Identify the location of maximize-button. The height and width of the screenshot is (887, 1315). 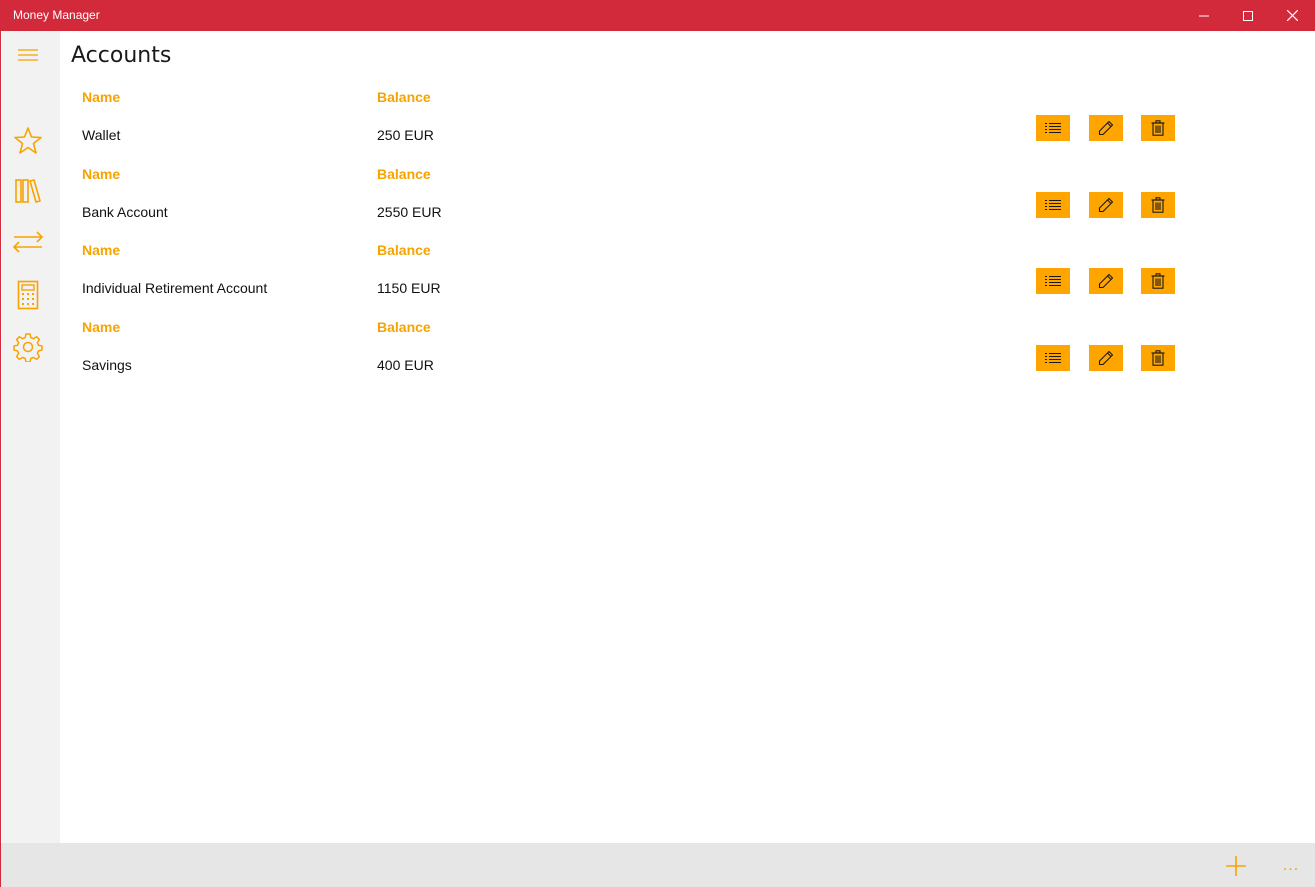
(1248, 15).